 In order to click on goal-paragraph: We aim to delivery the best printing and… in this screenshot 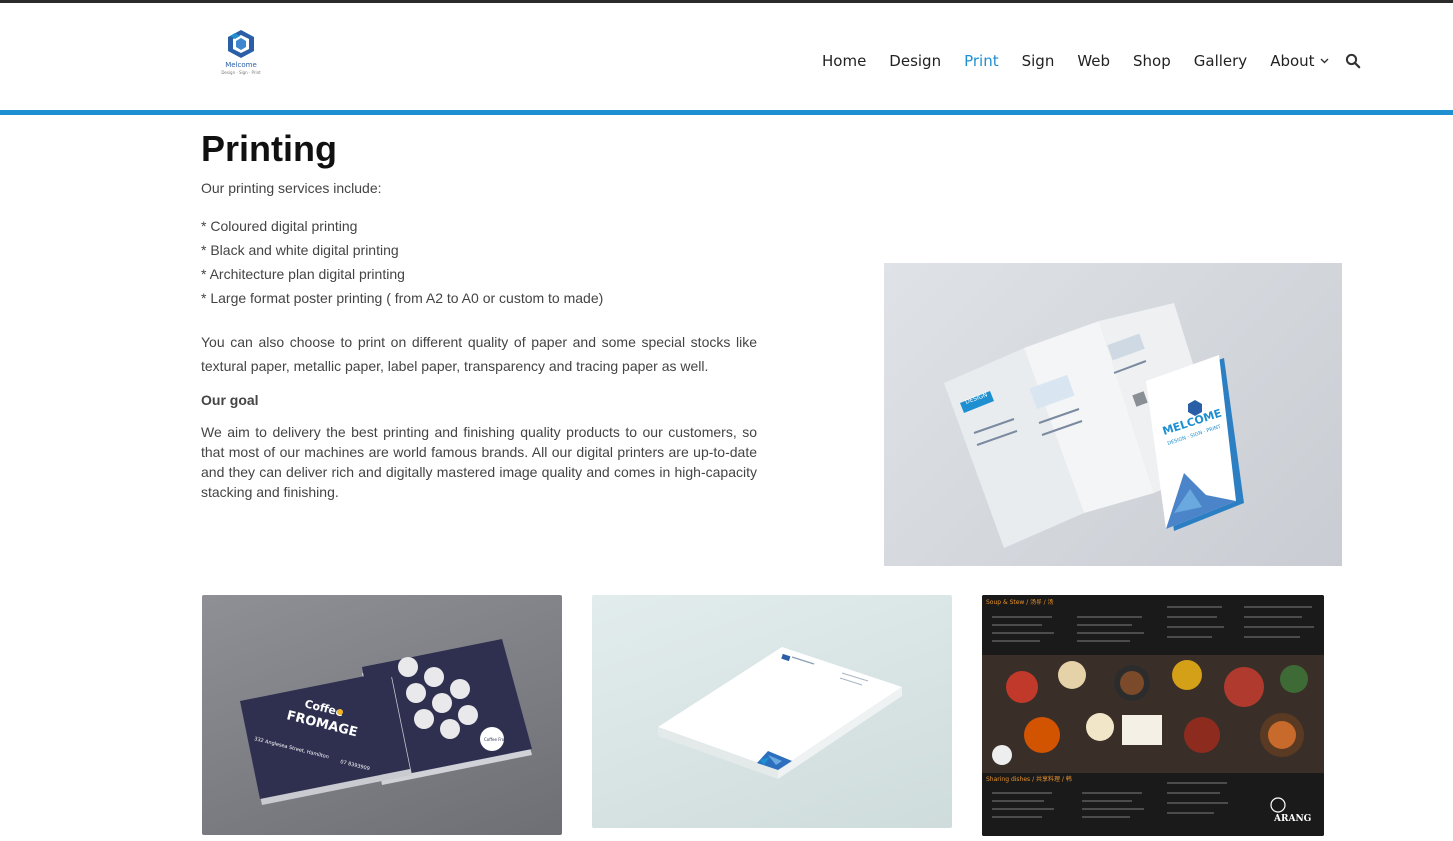, I will do `click(479, 462)`.